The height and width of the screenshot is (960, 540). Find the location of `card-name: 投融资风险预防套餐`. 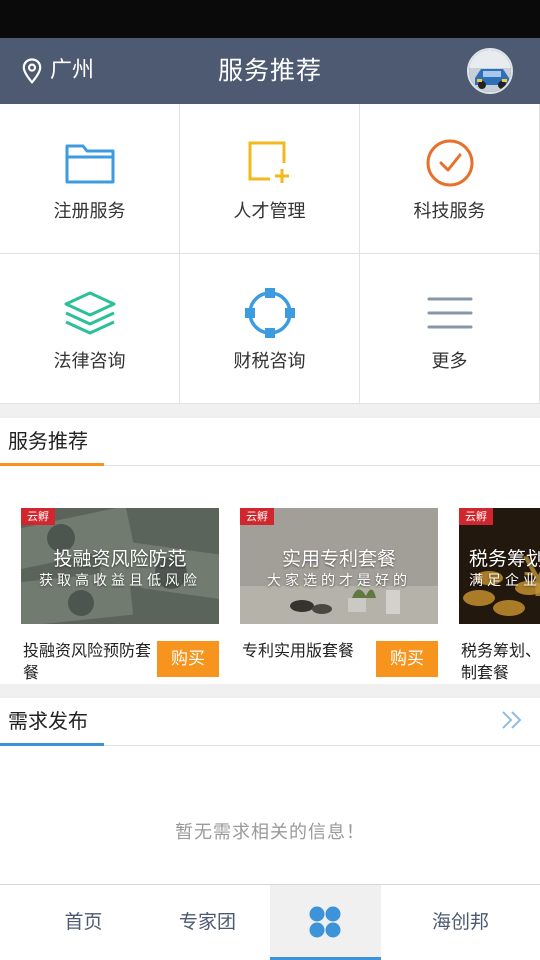

card-name: 投融资风险预防套餐 is located at coordinates (87, 661).